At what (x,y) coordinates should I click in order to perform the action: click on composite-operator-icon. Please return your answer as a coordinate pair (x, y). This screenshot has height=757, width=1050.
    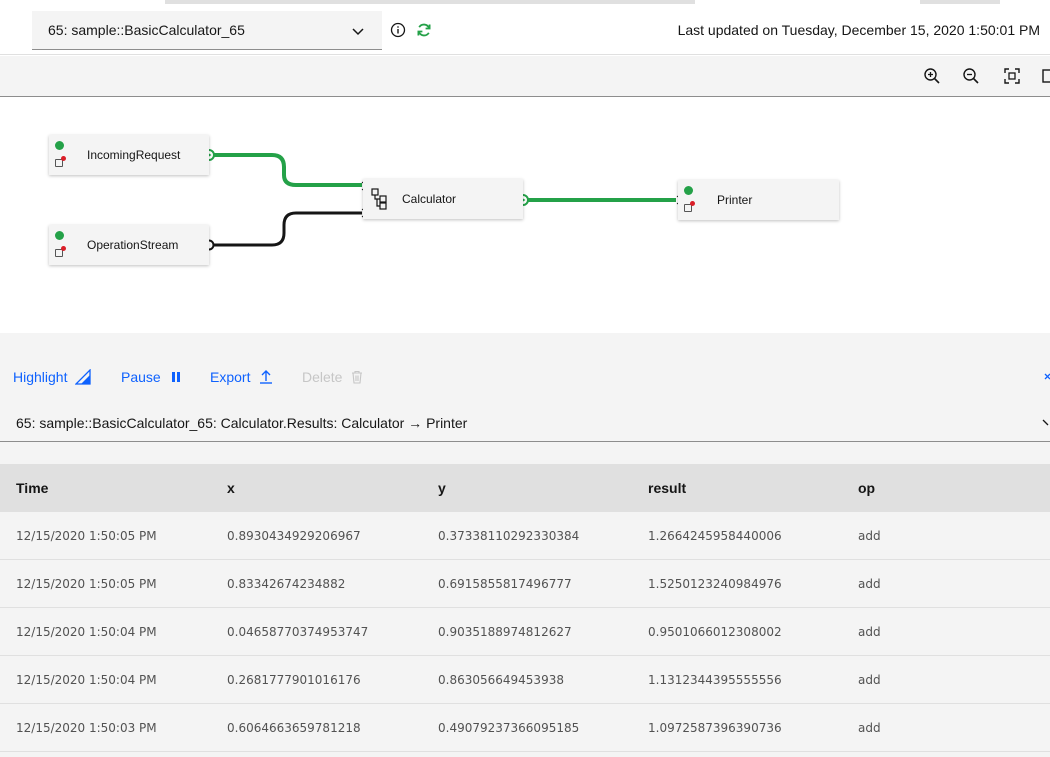
    Looking at the image, I should click on (379, 199).